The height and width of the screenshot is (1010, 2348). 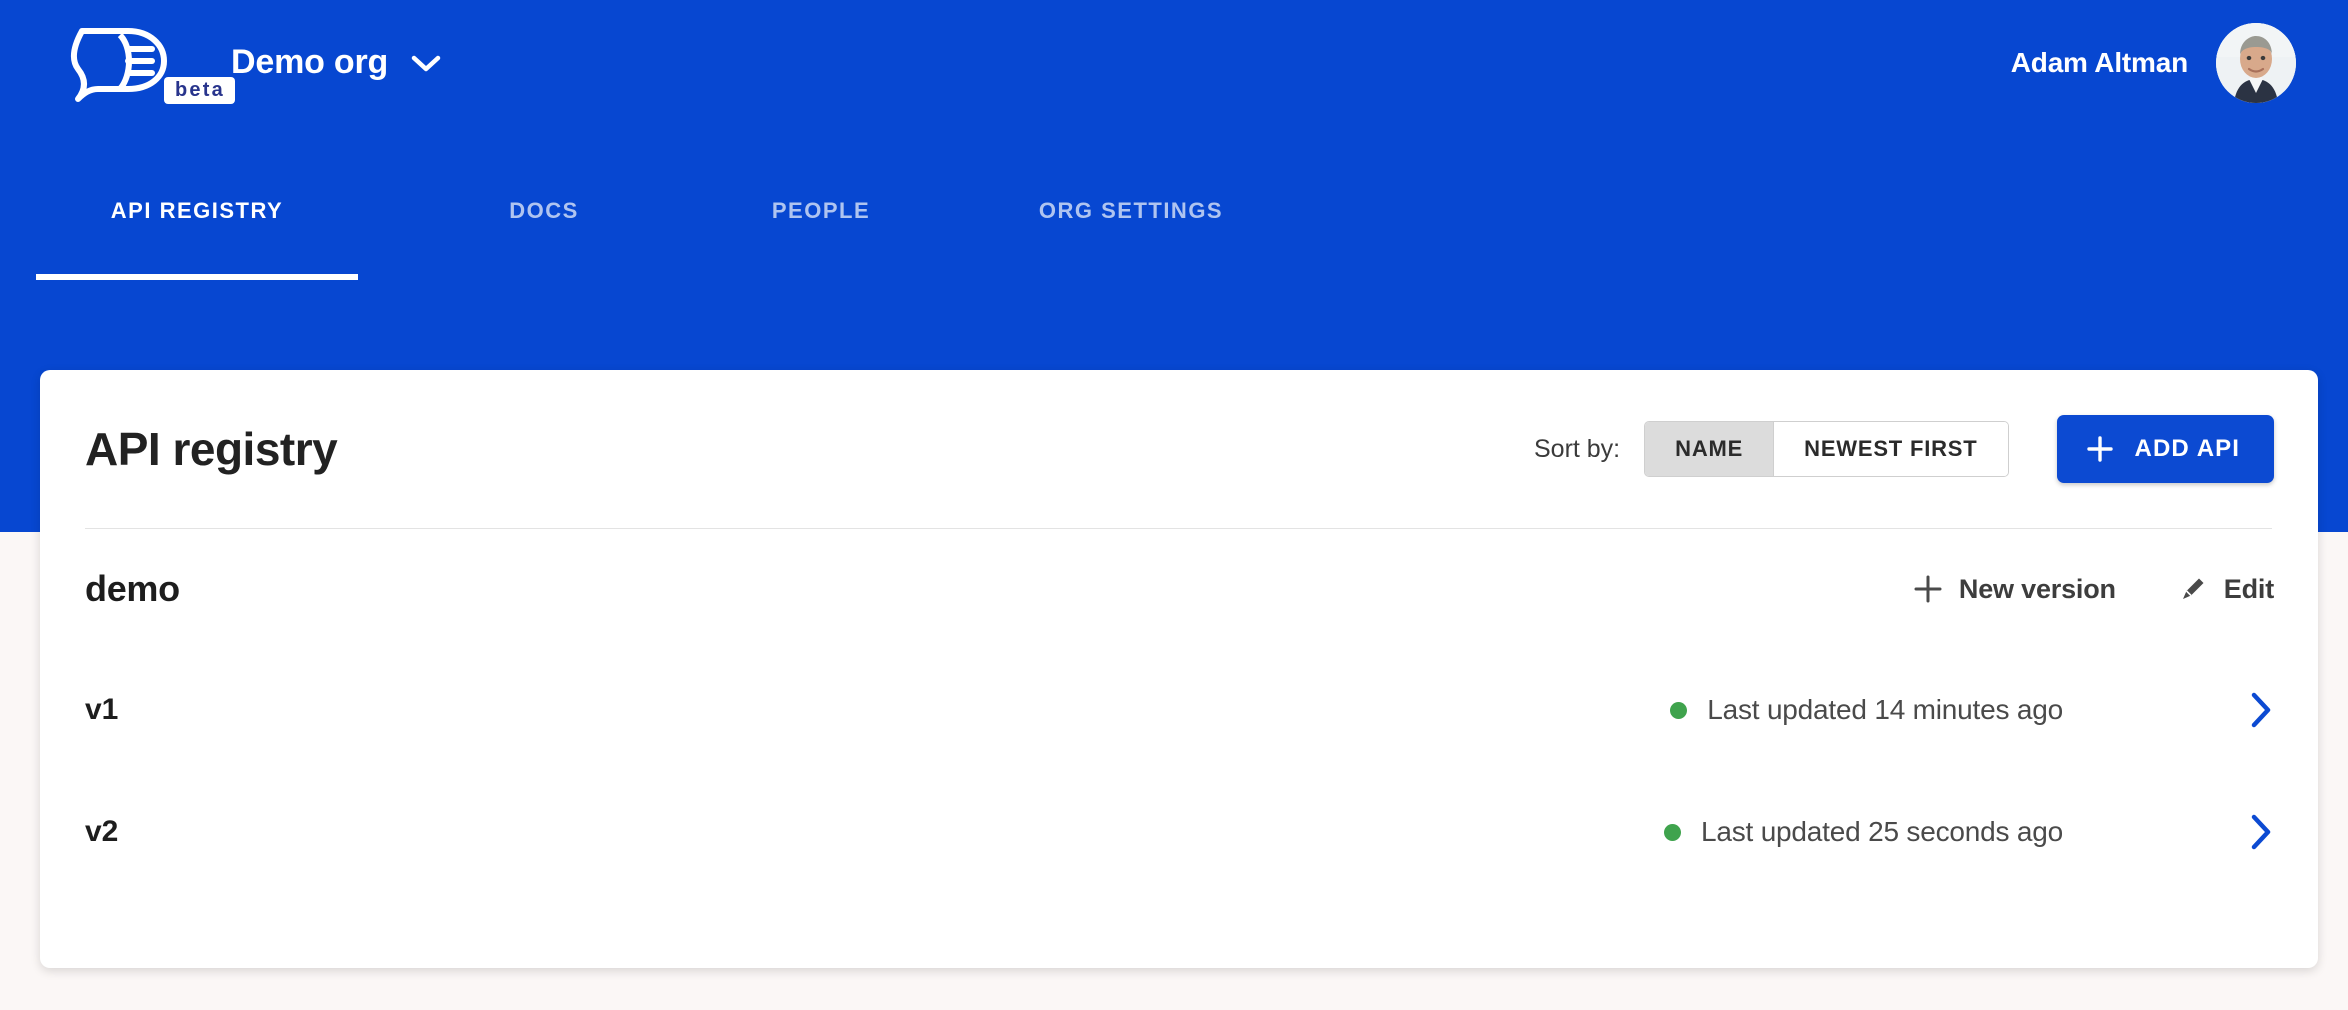 I want to click on sort-option-label: NAME, so click(x=1709, y=448).